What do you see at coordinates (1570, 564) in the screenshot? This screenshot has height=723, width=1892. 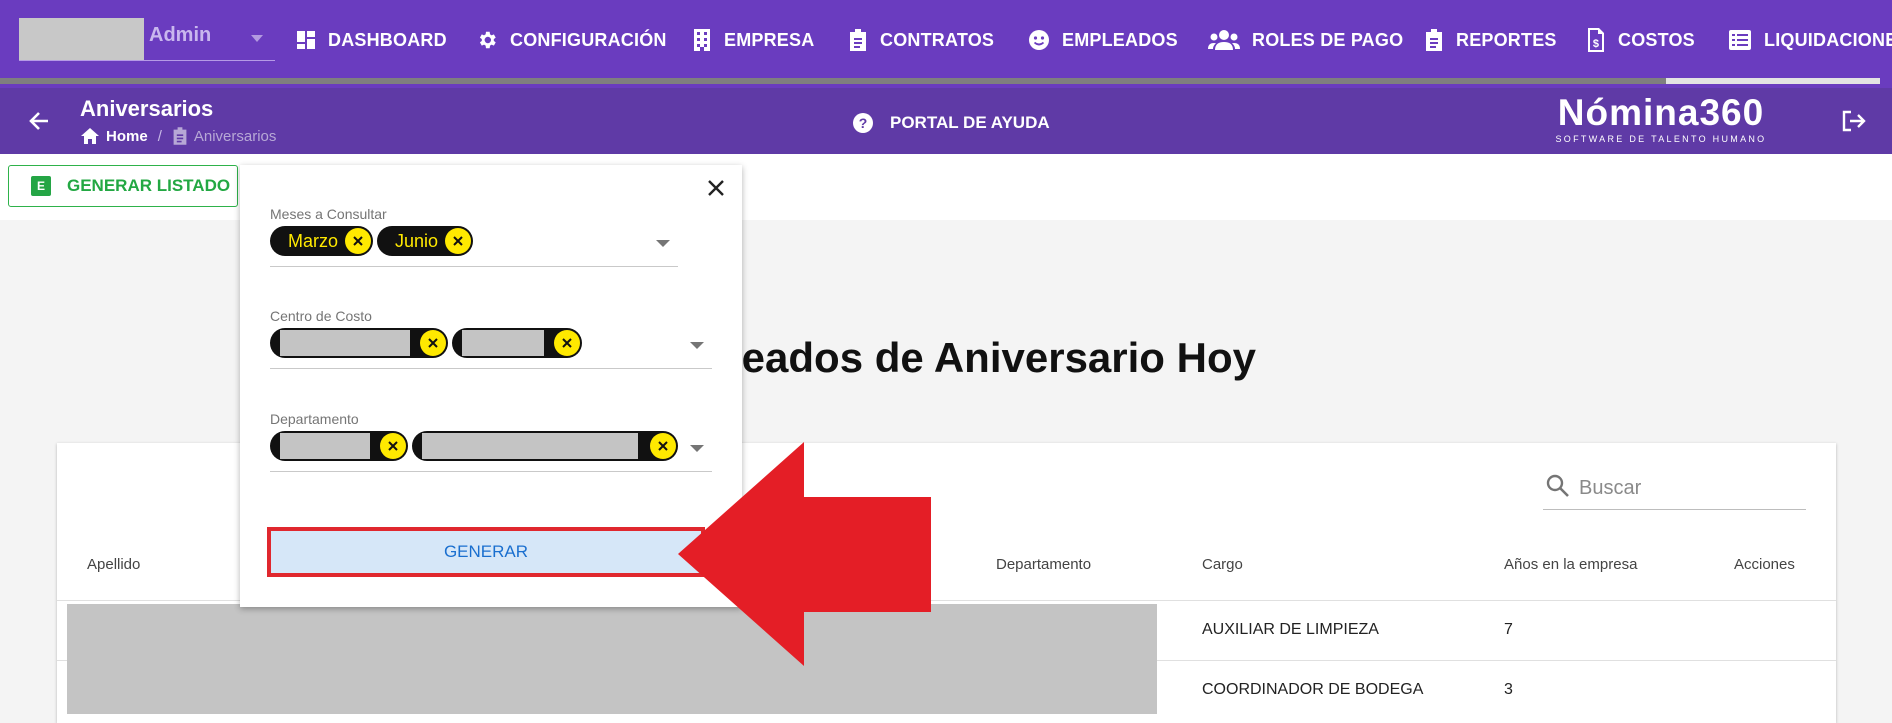 I see `column-header-anios: Años en la empresa` at bounding box center [1570, 564].